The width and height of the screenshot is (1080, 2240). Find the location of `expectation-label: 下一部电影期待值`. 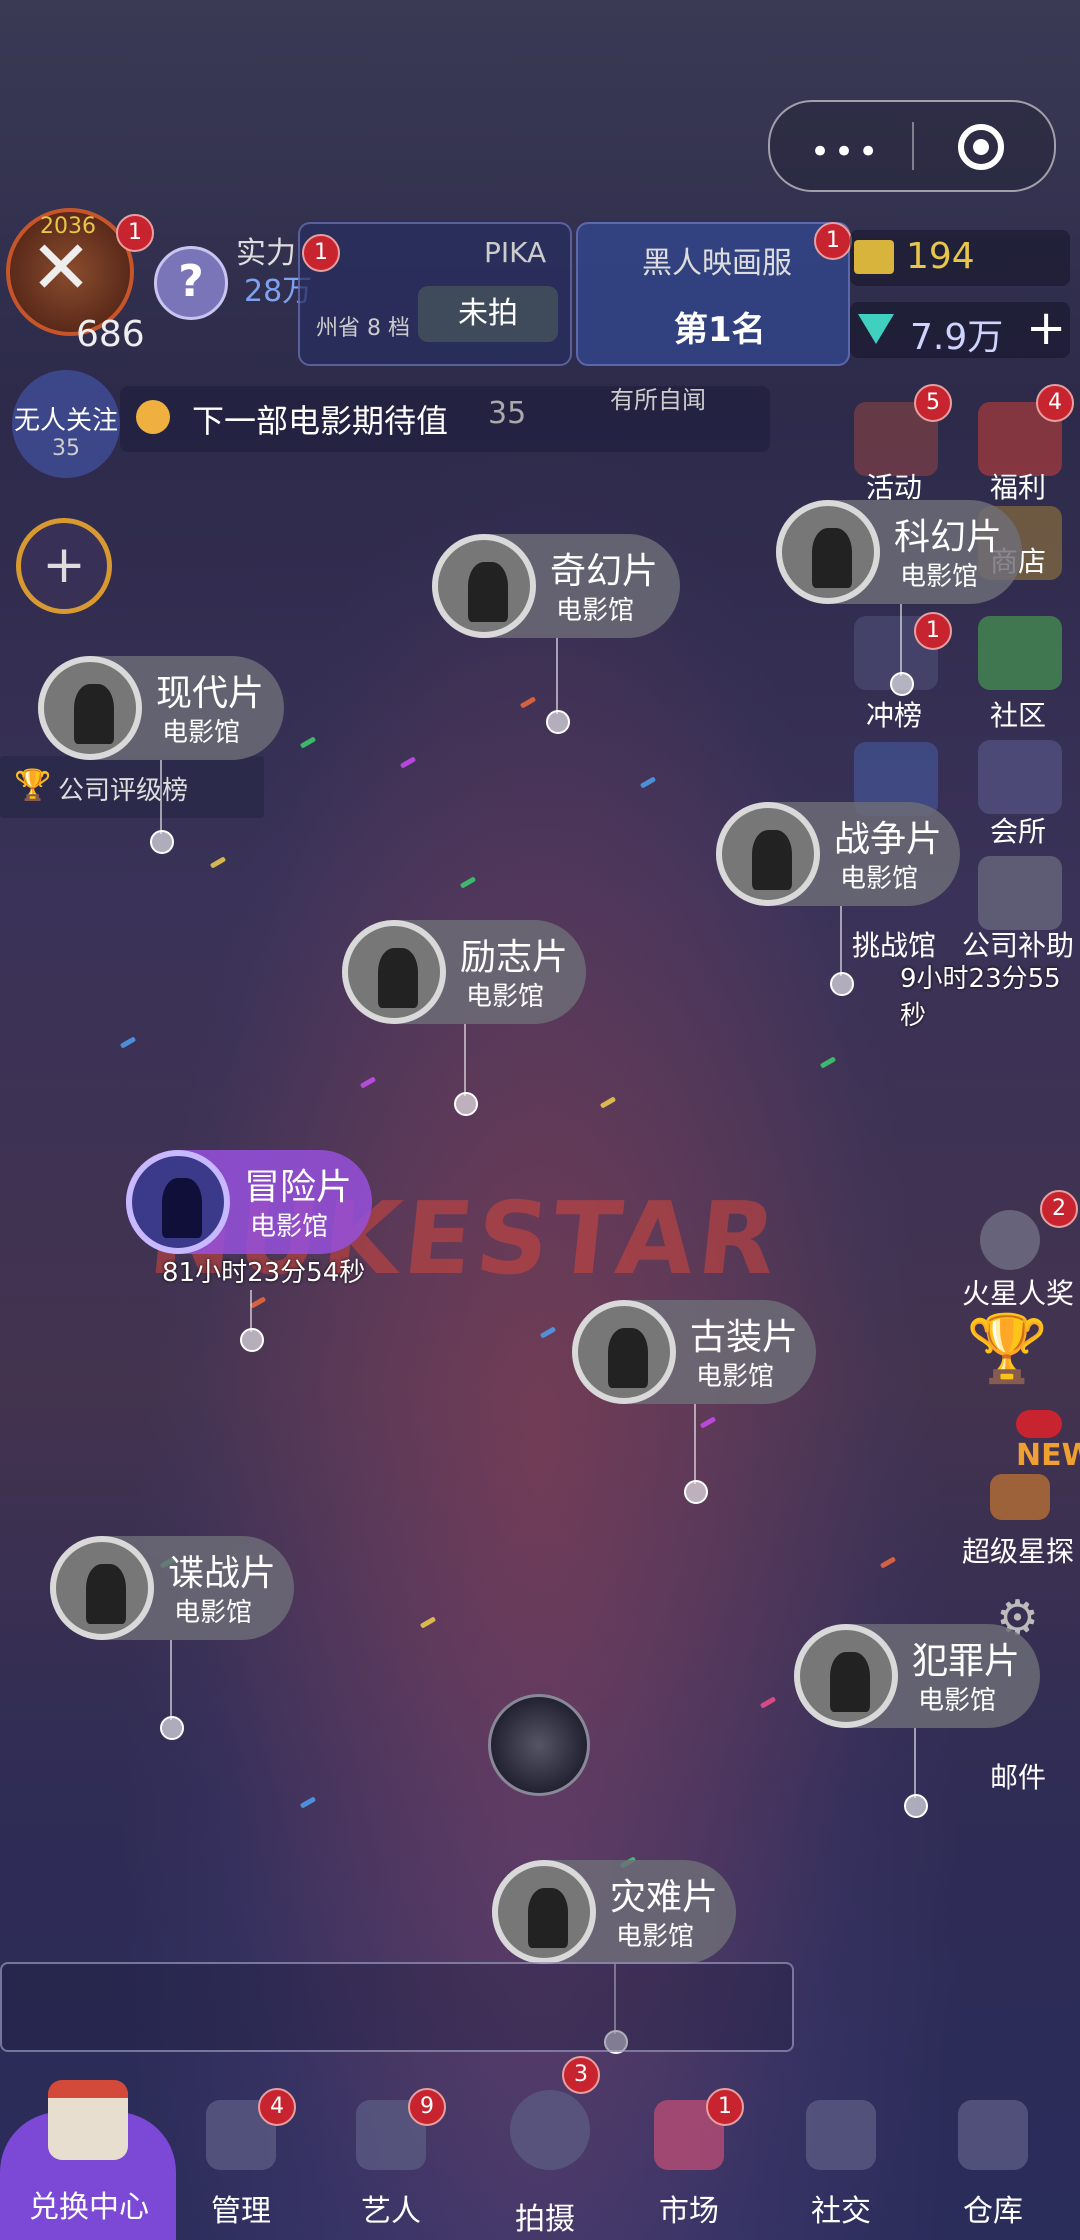

expectation-label: 下一部电影期待值 is located at coordinates (320, 421).